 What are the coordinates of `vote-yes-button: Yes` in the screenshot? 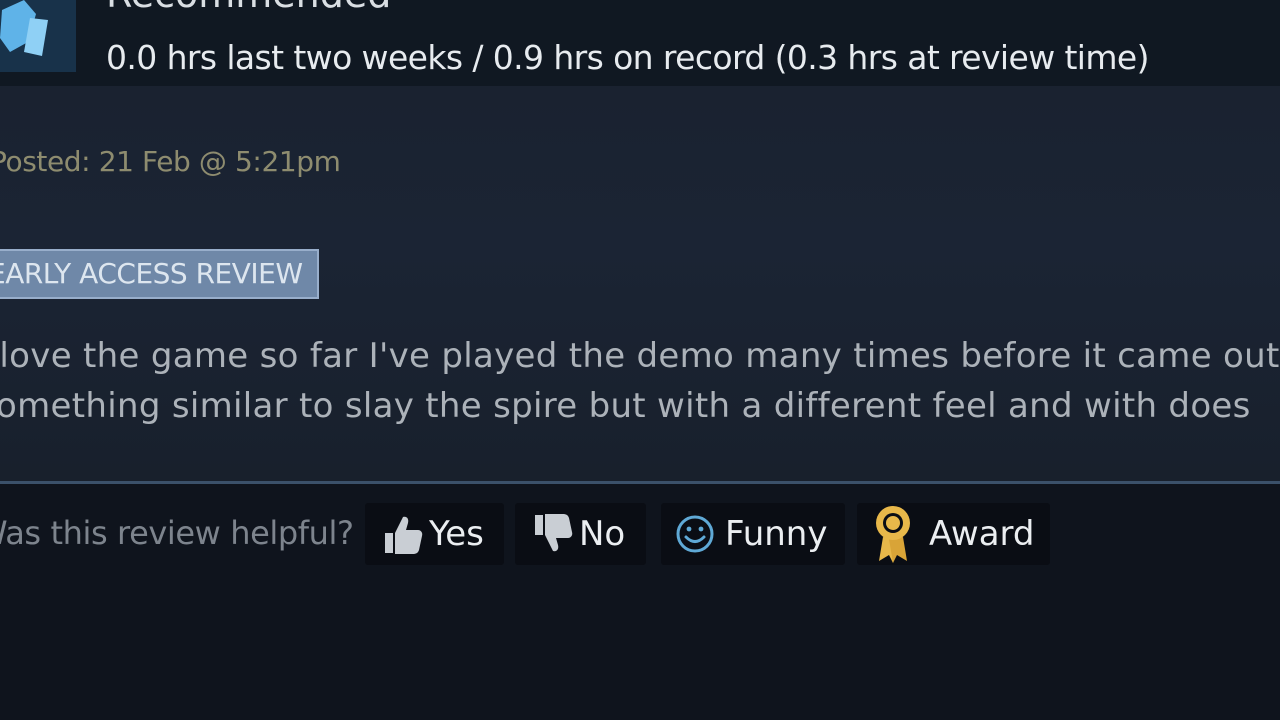 It's located at (434, 534).